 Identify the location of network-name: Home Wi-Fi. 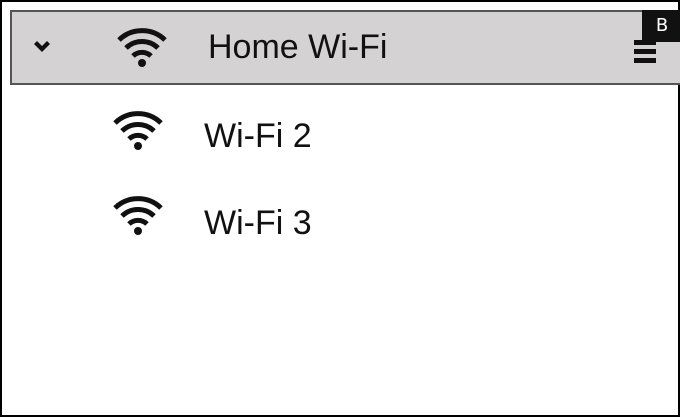
(298, 47).